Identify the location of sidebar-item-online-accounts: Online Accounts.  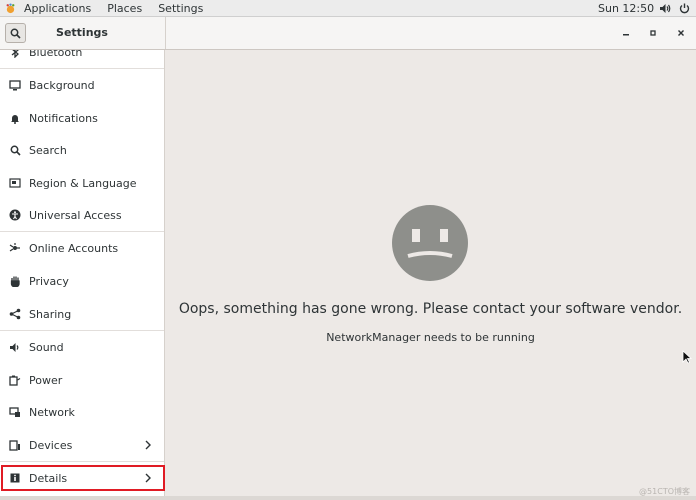
(82, 248).